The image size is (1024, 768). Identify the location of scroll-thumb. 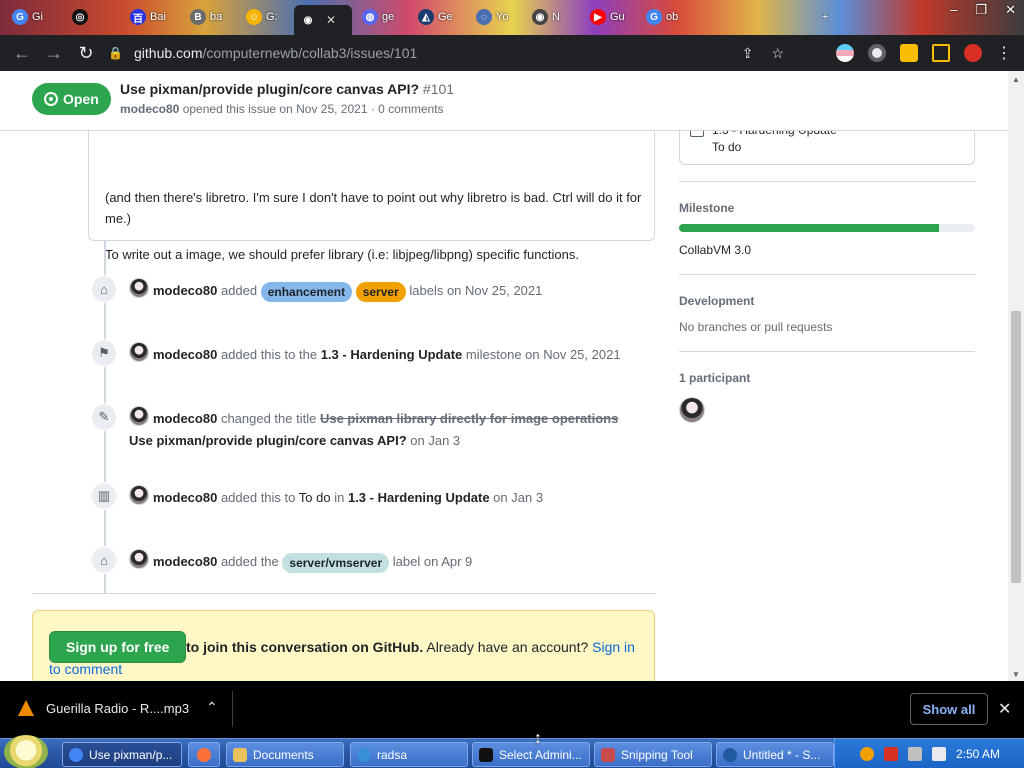
(1016, 447).